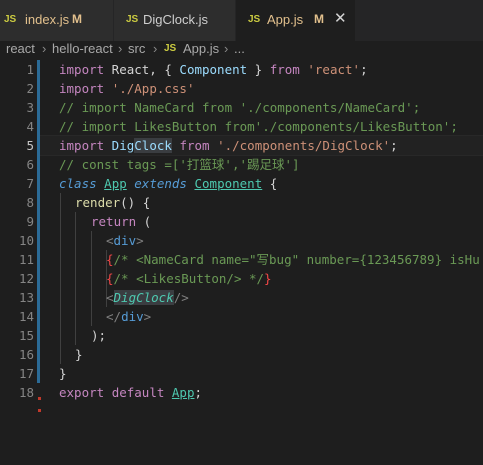  What do you see at coordinates (334, 69) in the screenshot?
I see `token: 'react'` at bounding box center [334, 69].